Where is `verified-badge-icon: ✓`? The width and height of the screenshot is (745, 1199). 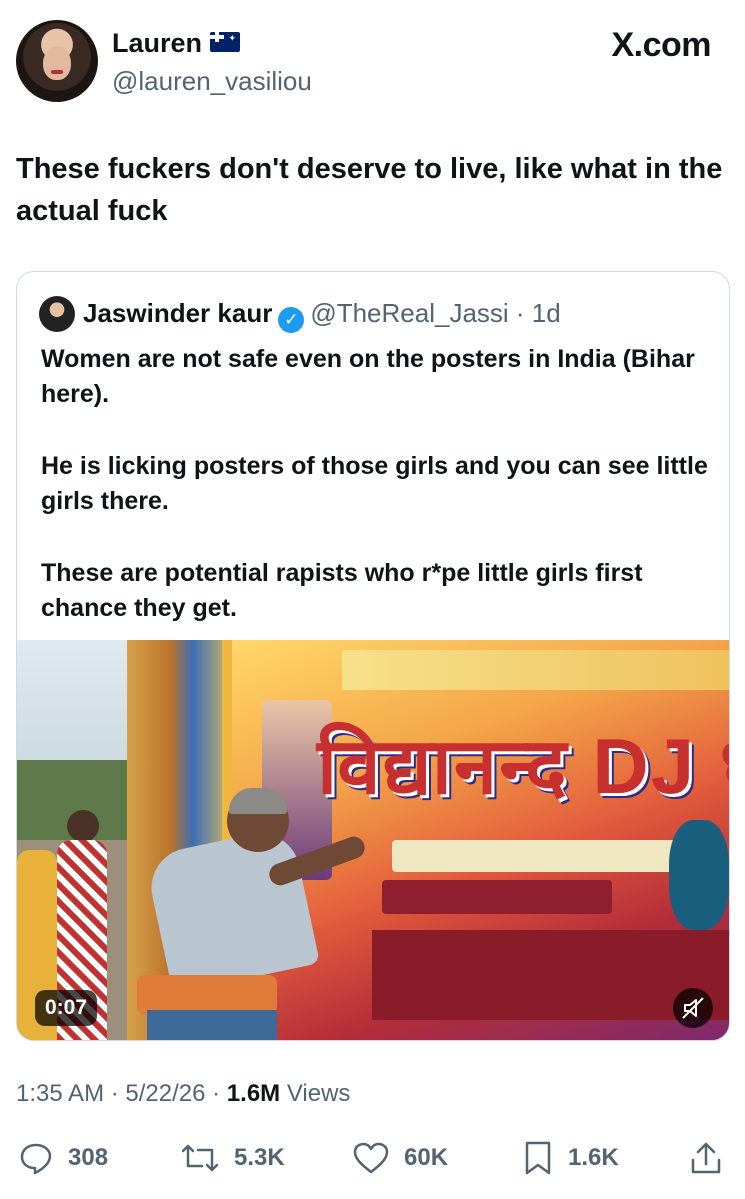 verified-badge-icon: ✓ is located at coordinates (291, 320).